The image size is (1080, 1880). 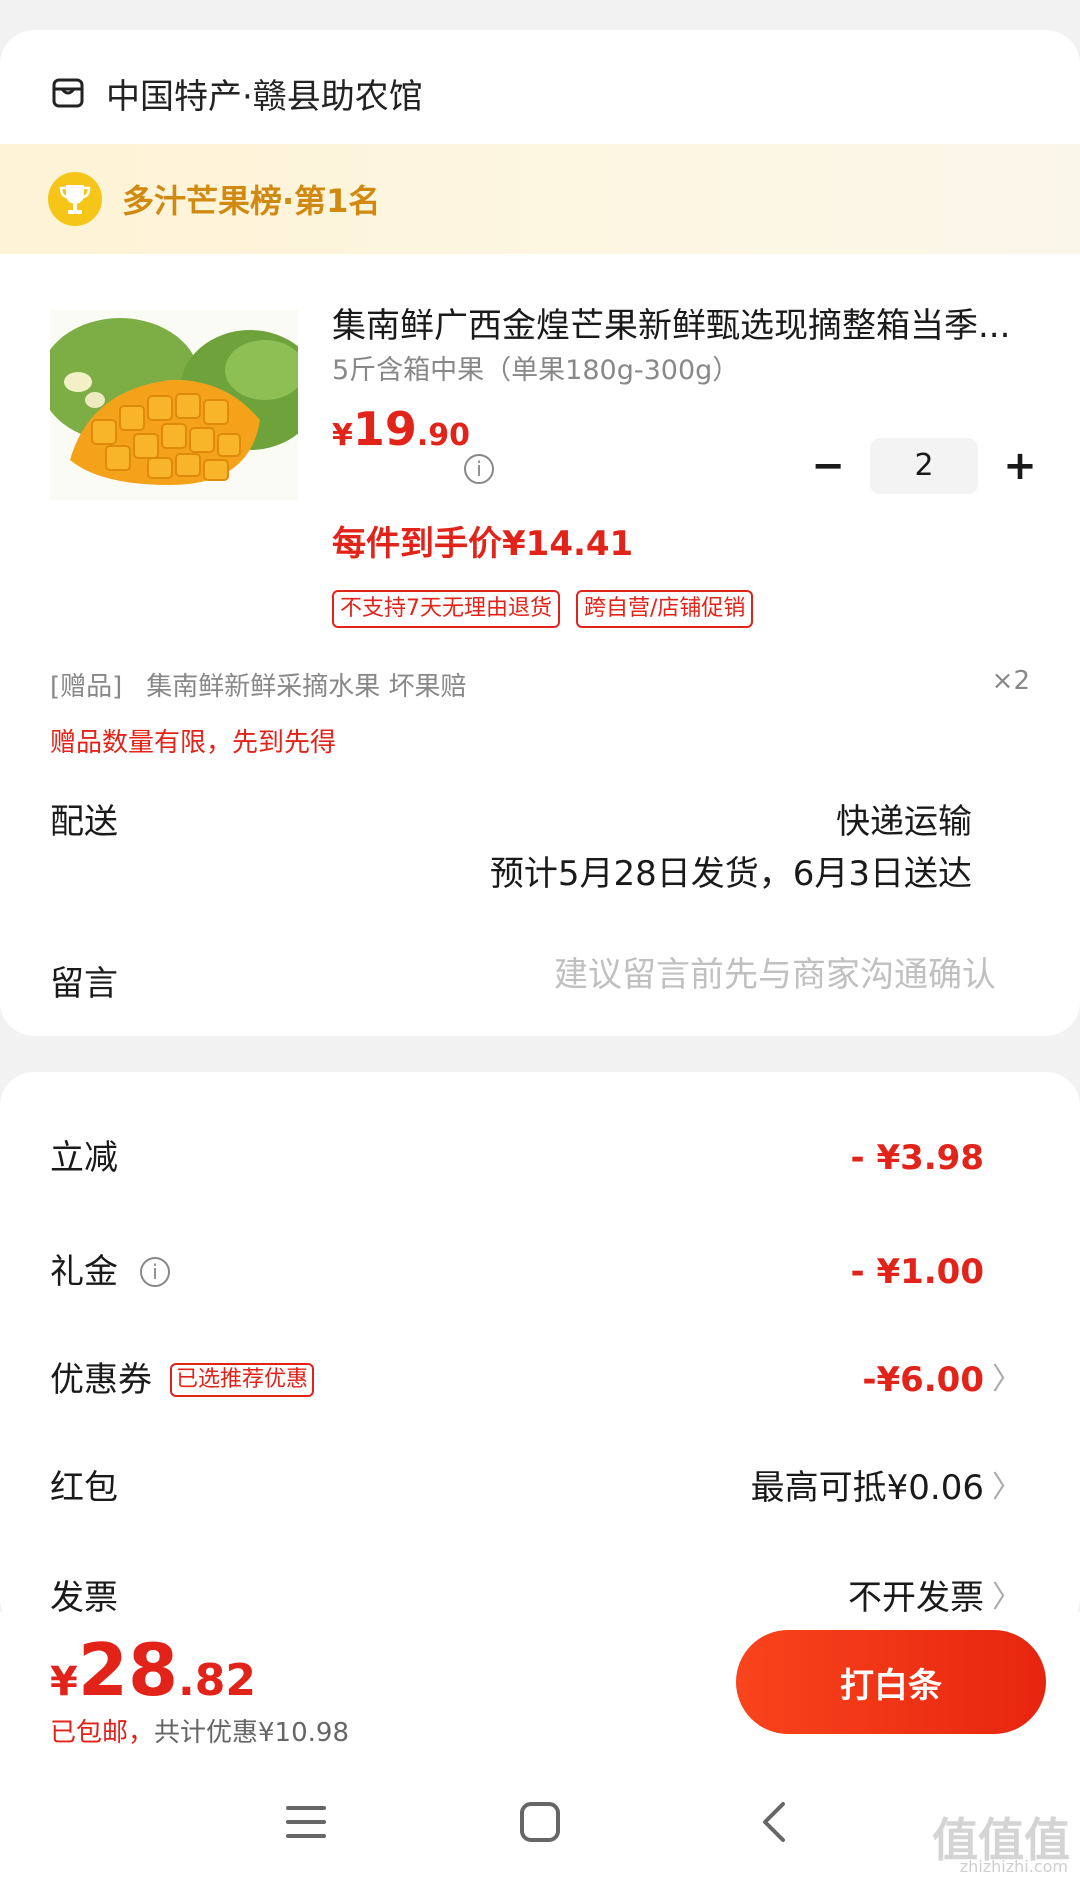 What do you see at coordinates (479, 469) in the screenshot?
I see `price-info-icon: i` at bounding box center [479, 469].